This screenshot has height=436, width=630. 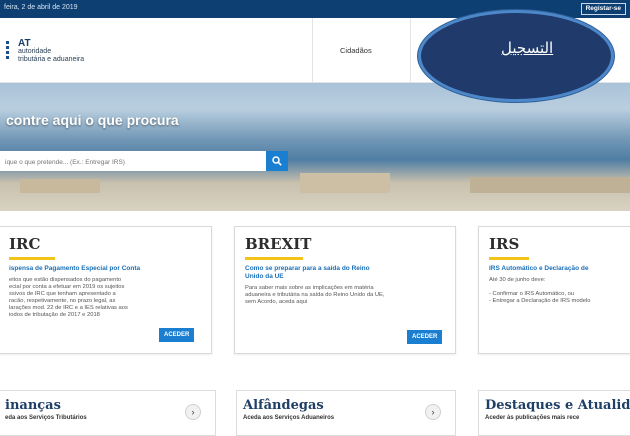 What do you see at coordinates (603, 9) in the screenshot?
I see `register-button: Registar-se` at bounding box center [603, 9].